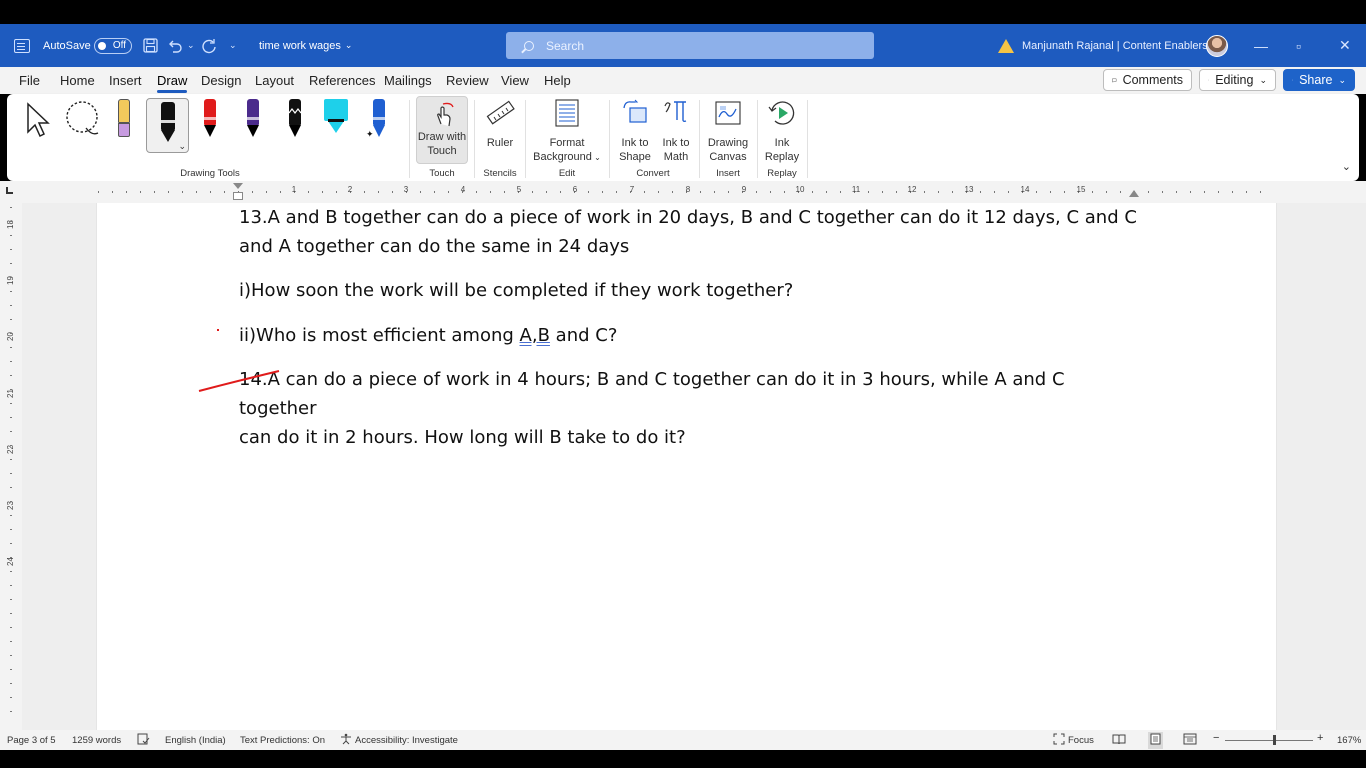 The height and width of the screenshot is (768, 1366). Describe the element at coordinates (782, 173) in the screenshot. I see `group-label-replay: Replay` at that location.